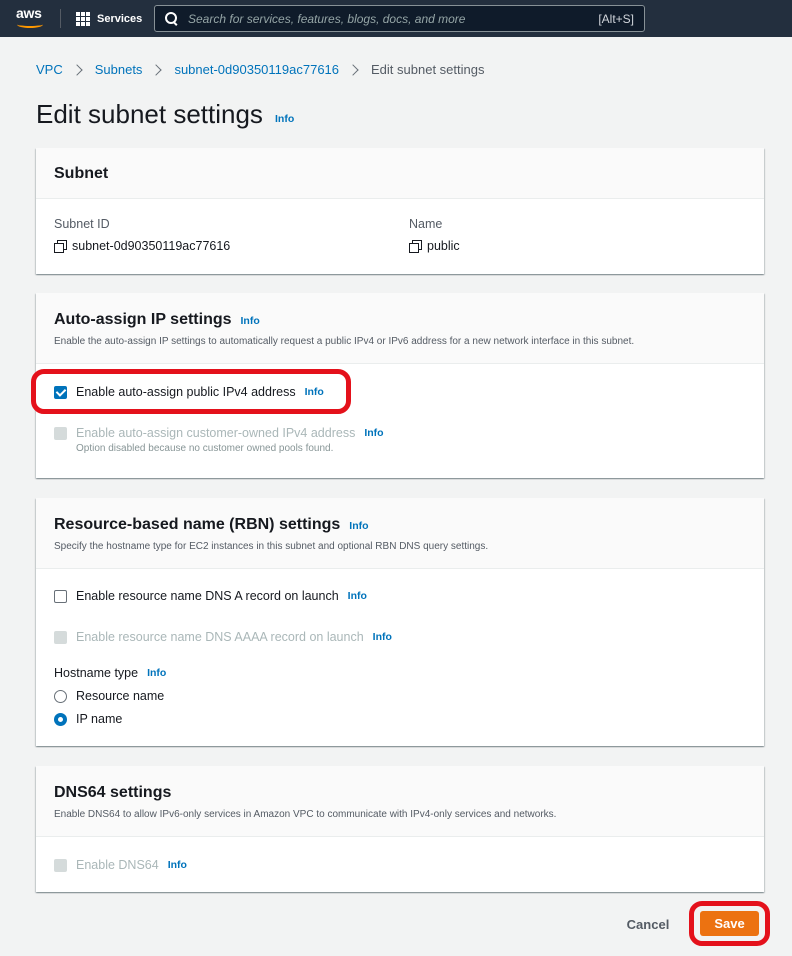 This screenshot has height=956, width=792. I want to click on enable-dns64-row: Enable DNS64 Info, so click(120, 865).